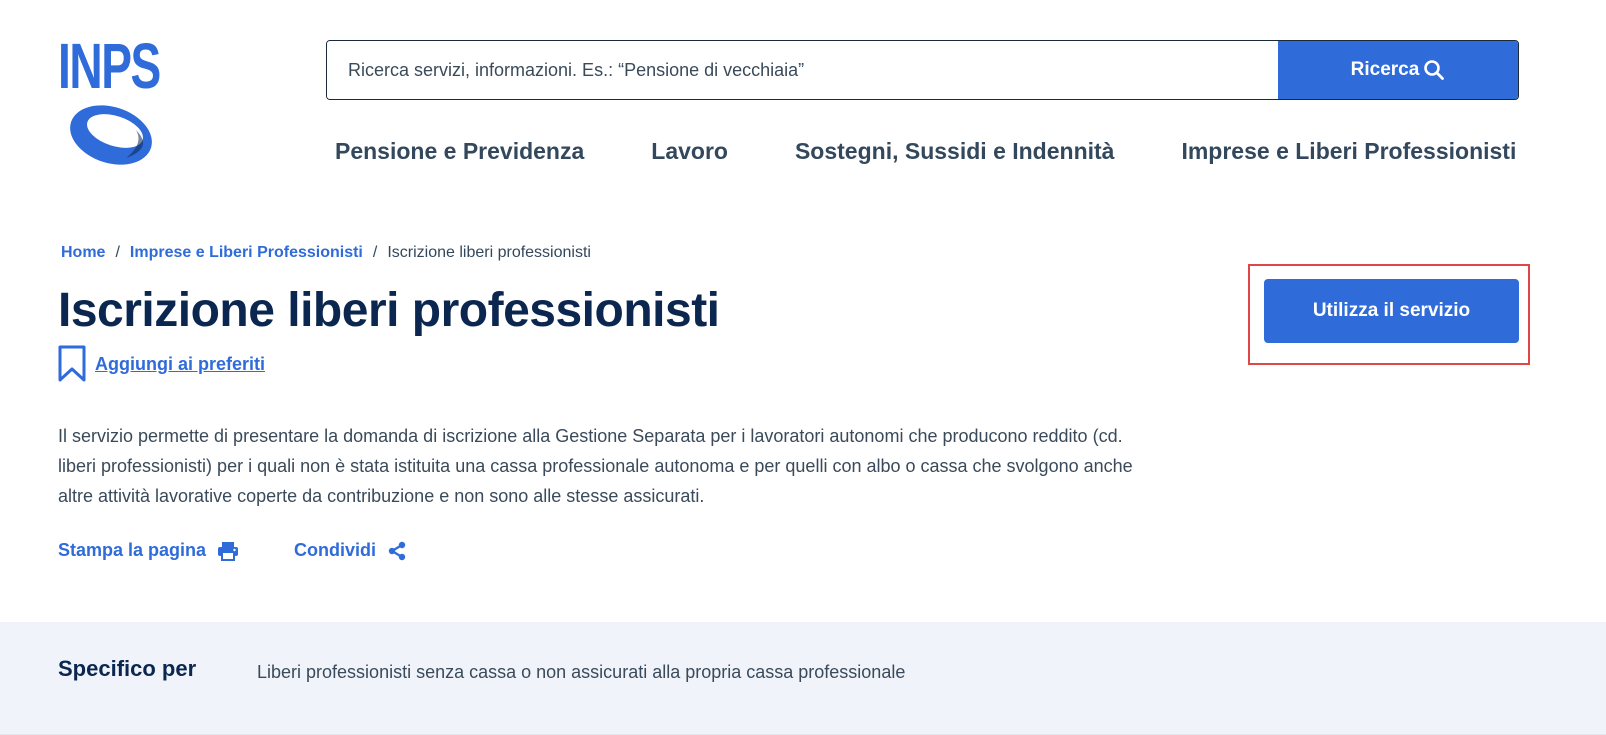 This screenshot has width=1606, height=735. I want to click on share-label: Condividi, so click(335, 550).